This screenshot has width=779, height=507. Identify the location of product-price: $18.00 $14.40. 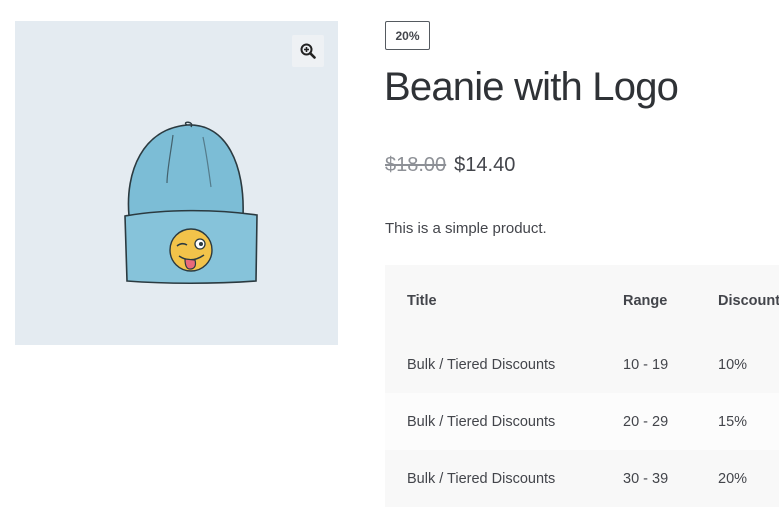
(450, 165).